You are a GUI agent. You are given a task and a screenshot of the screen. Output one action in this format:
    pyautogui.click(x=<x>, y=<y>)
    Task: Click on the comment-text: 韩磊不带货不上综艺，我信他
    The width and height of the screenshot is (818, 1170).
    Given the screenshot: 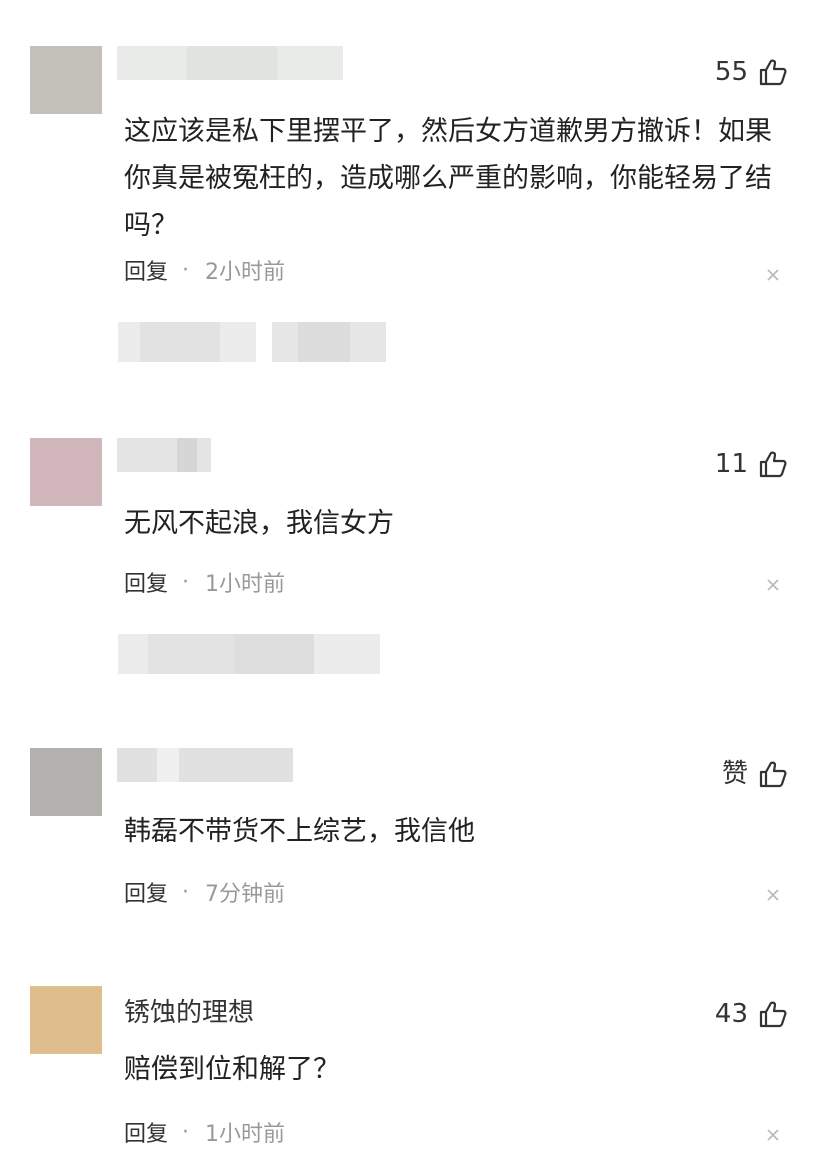 What is the action you would take?
    pyautogui.click(x=299, y=831)
    